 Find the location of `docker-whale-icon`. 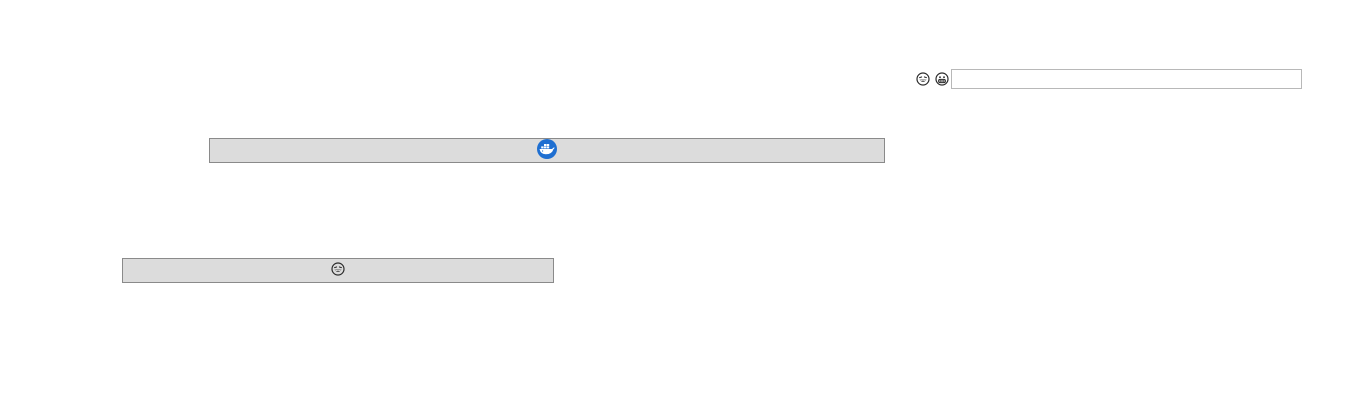

docker-whale-icon is located at coordinates (547, 150).